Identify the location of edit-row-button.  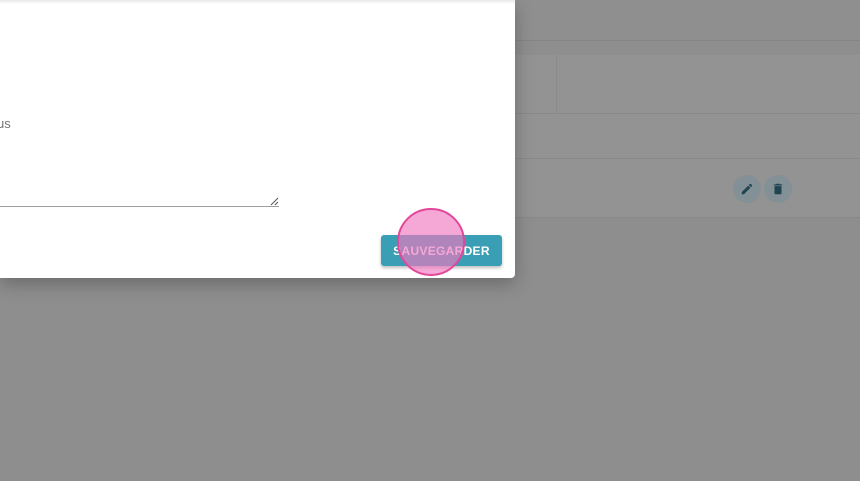
(747, 189).